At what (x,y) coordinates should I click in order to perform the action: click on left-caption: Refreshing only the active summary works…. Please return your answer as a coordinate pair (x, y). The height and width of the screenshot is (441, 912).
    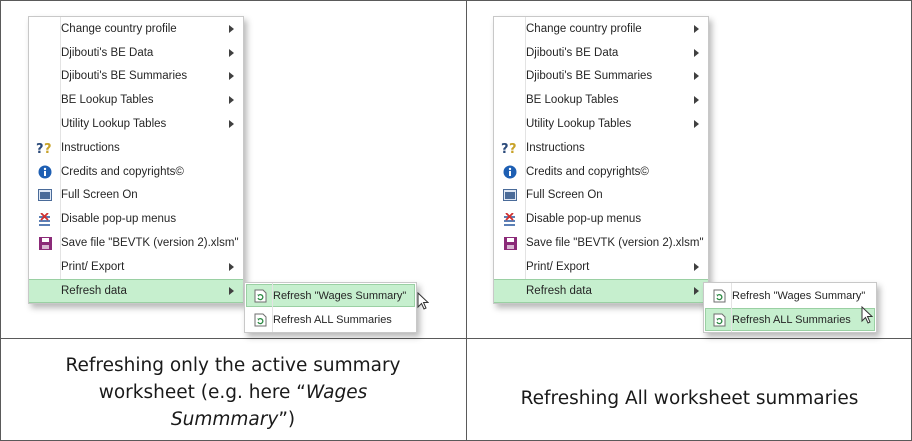
    Looking at the image, I should click on (233, 392).